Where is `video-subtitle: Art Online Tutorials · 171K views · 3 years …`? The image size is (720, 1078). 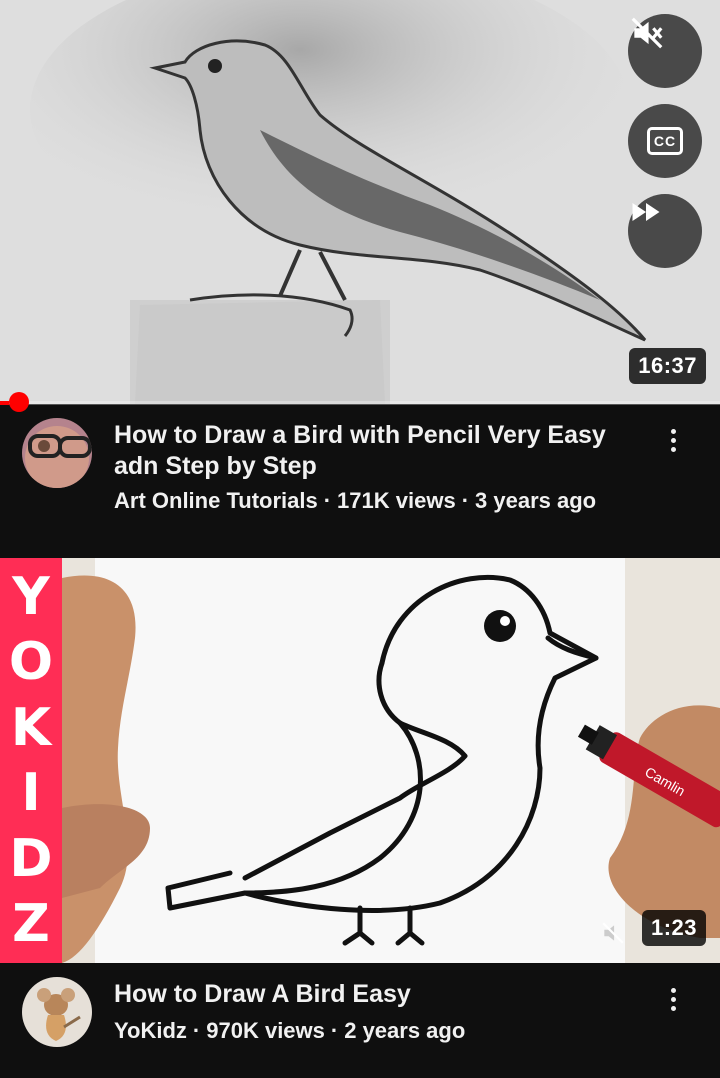 video-subtitle: Art Online Tutorials · 171K views · 3 years … is located at coordinates (355, 501).